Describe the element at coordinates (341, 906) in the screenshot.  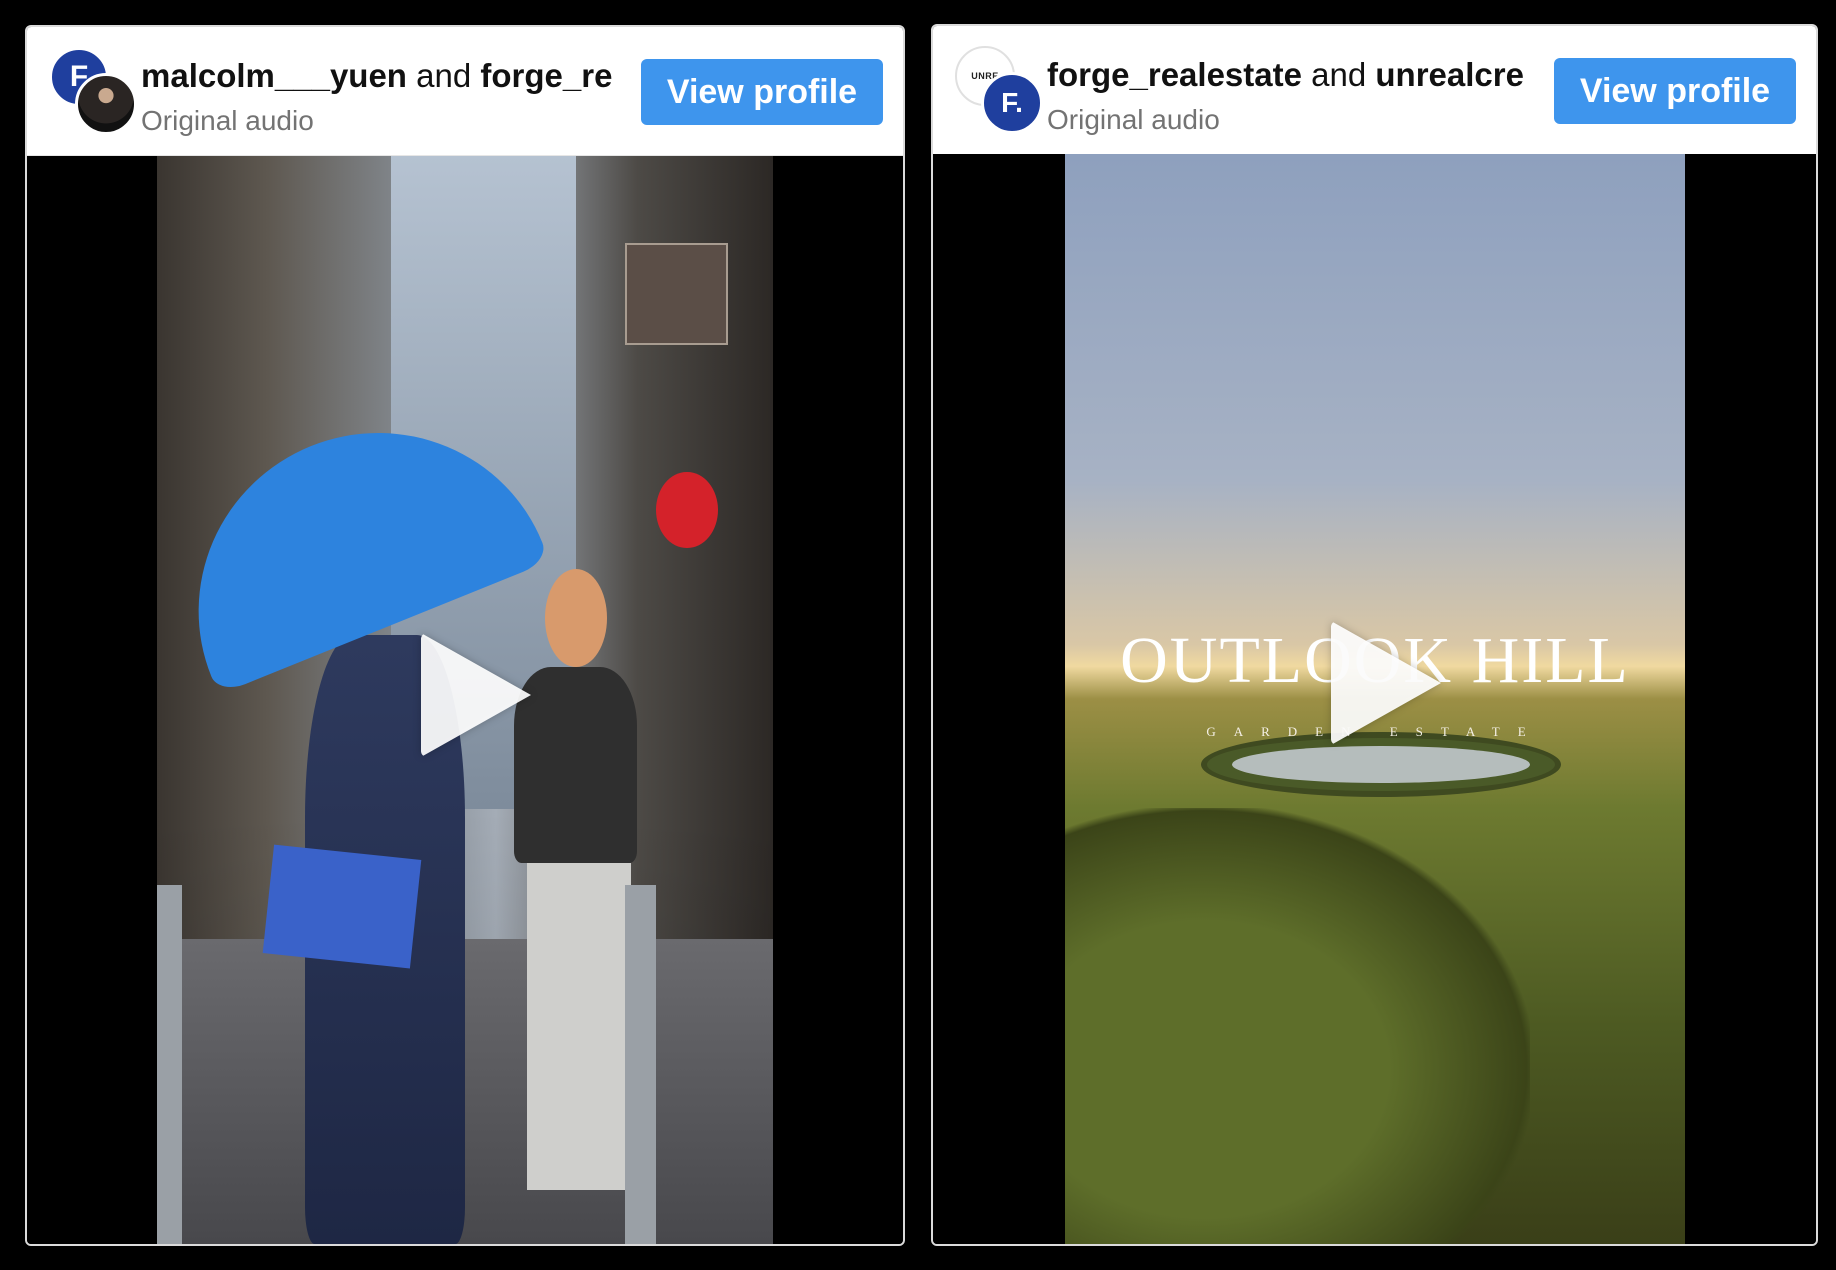
I see `thumbnail-folder` at that location.